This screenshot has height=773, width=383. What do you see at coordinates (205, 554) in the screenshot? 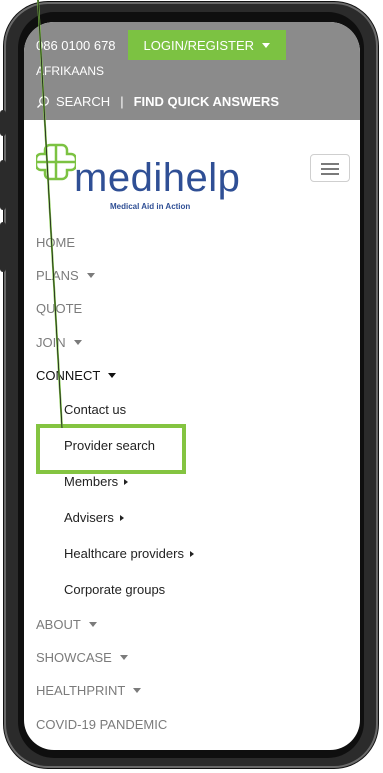
I see `submenu-item-healthcare-providers: Healthcare providers` at bounding box center [205, 554].